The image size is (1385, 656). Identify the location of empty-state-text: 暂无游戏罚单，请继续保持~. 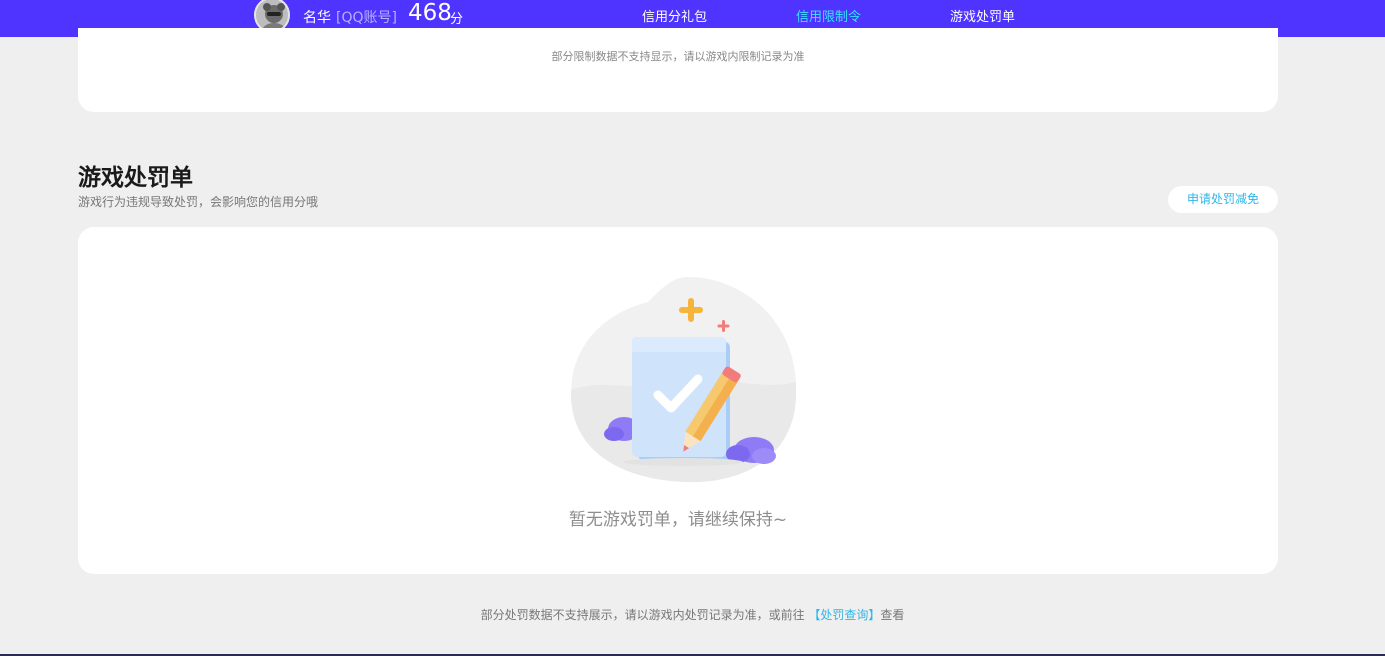
(678, 520).